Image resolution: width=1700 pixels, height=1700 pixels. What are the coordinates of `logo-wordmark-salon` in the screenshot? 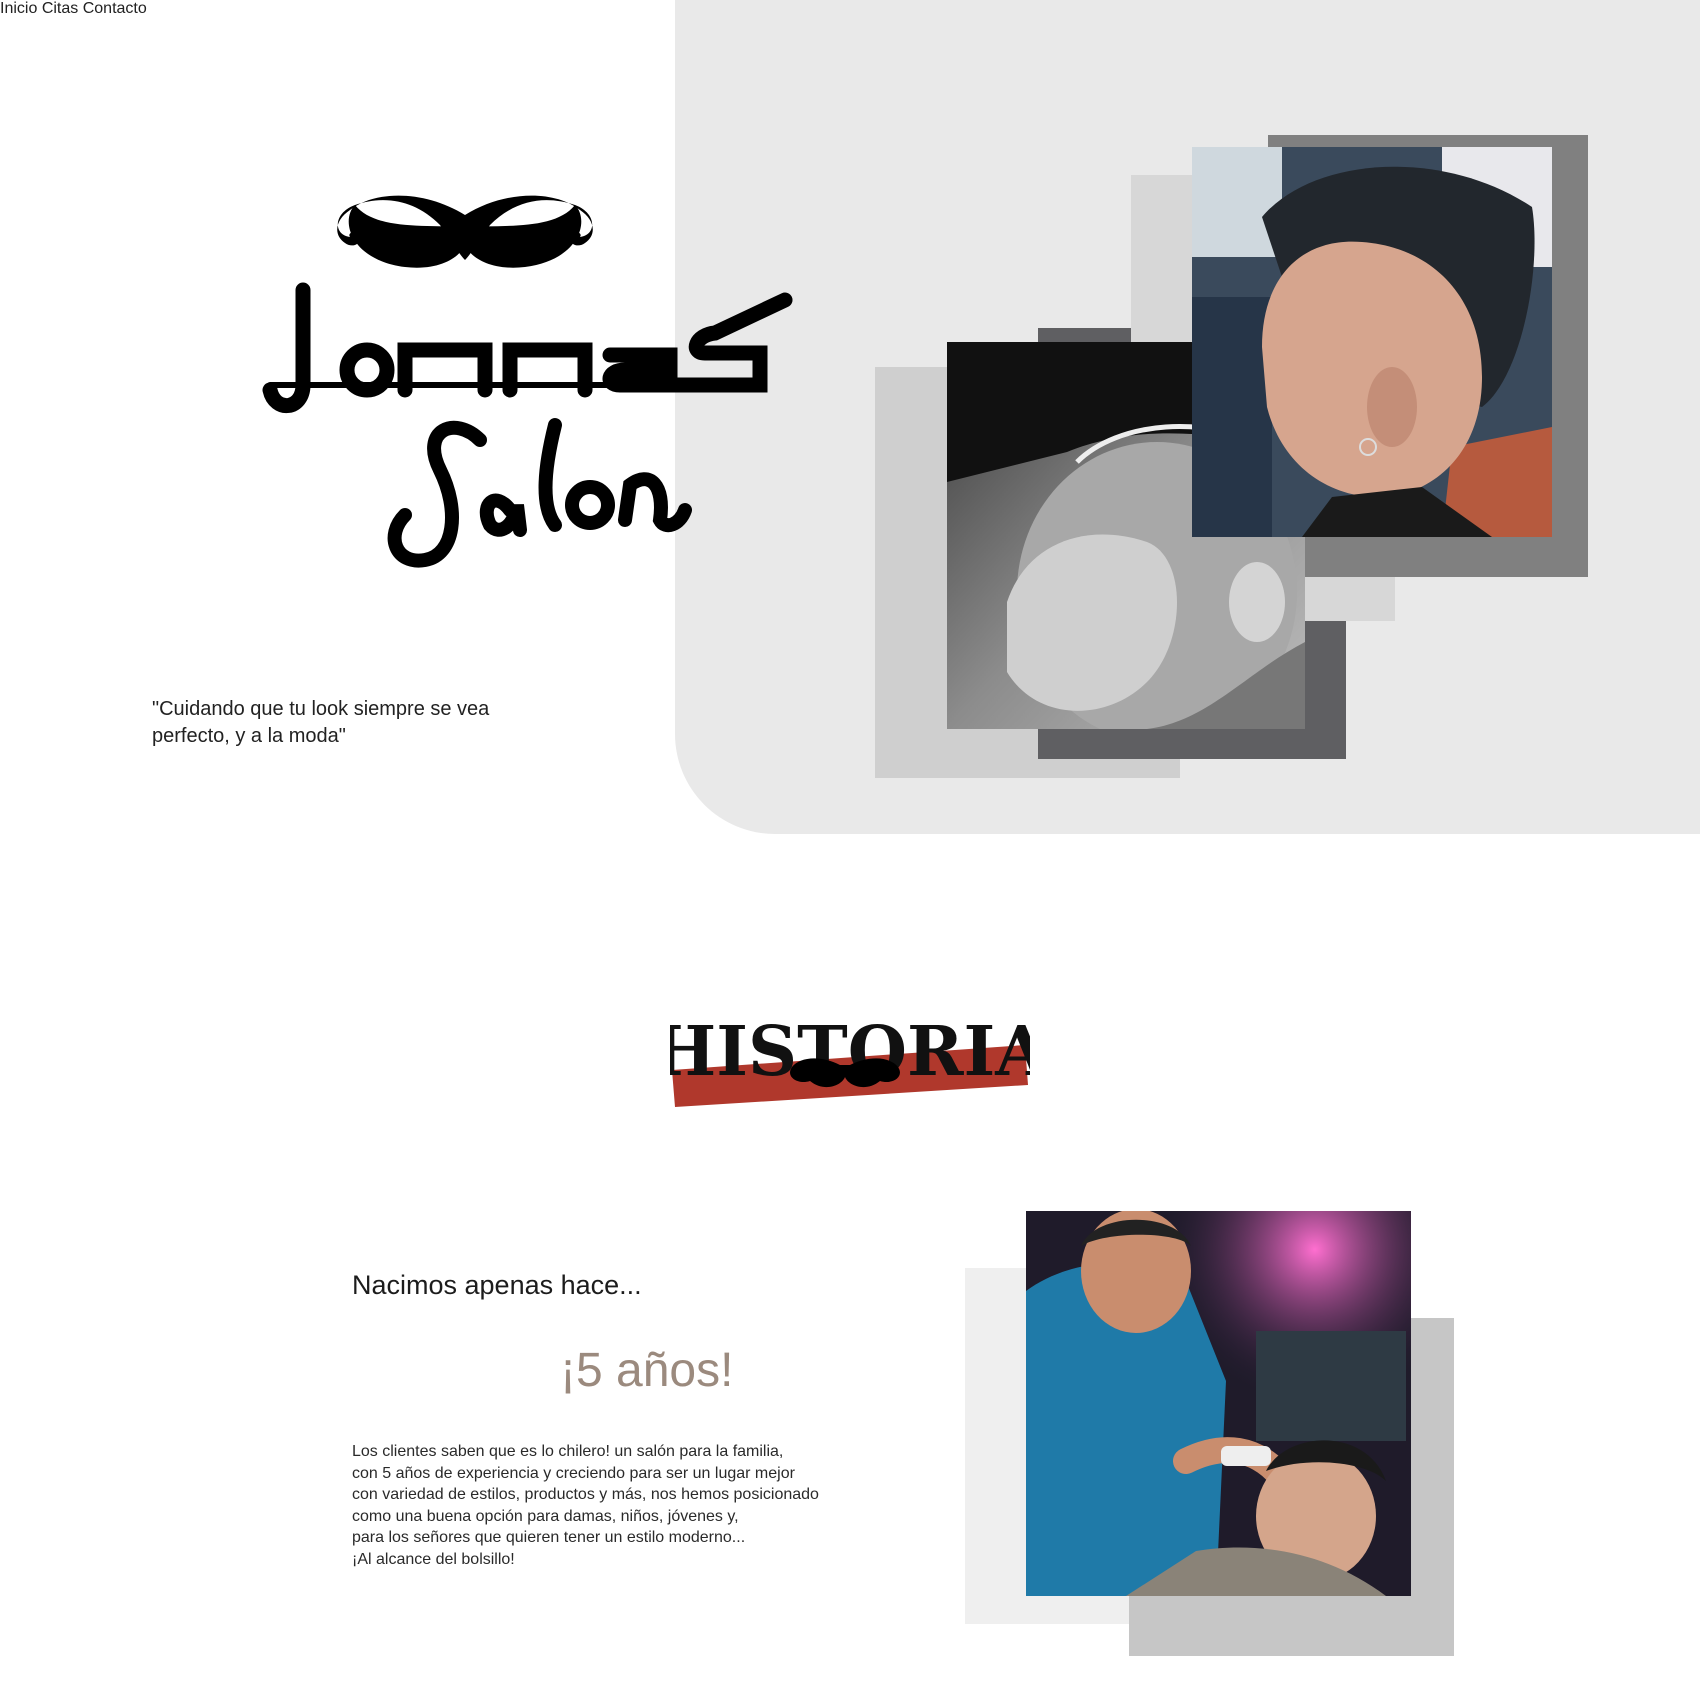 It's located at (539, 493).